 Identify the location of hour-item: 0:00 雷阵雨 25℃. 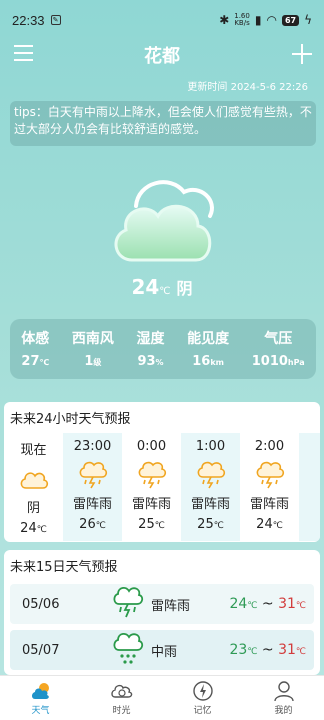
(151, 487).